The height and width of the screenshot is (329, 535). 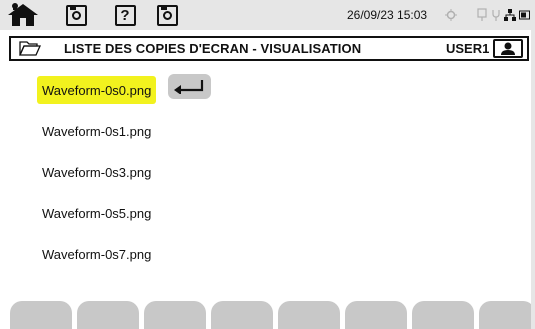 I want to click on file-name: Waveform-0s0.png, so click(x=97, y=90).